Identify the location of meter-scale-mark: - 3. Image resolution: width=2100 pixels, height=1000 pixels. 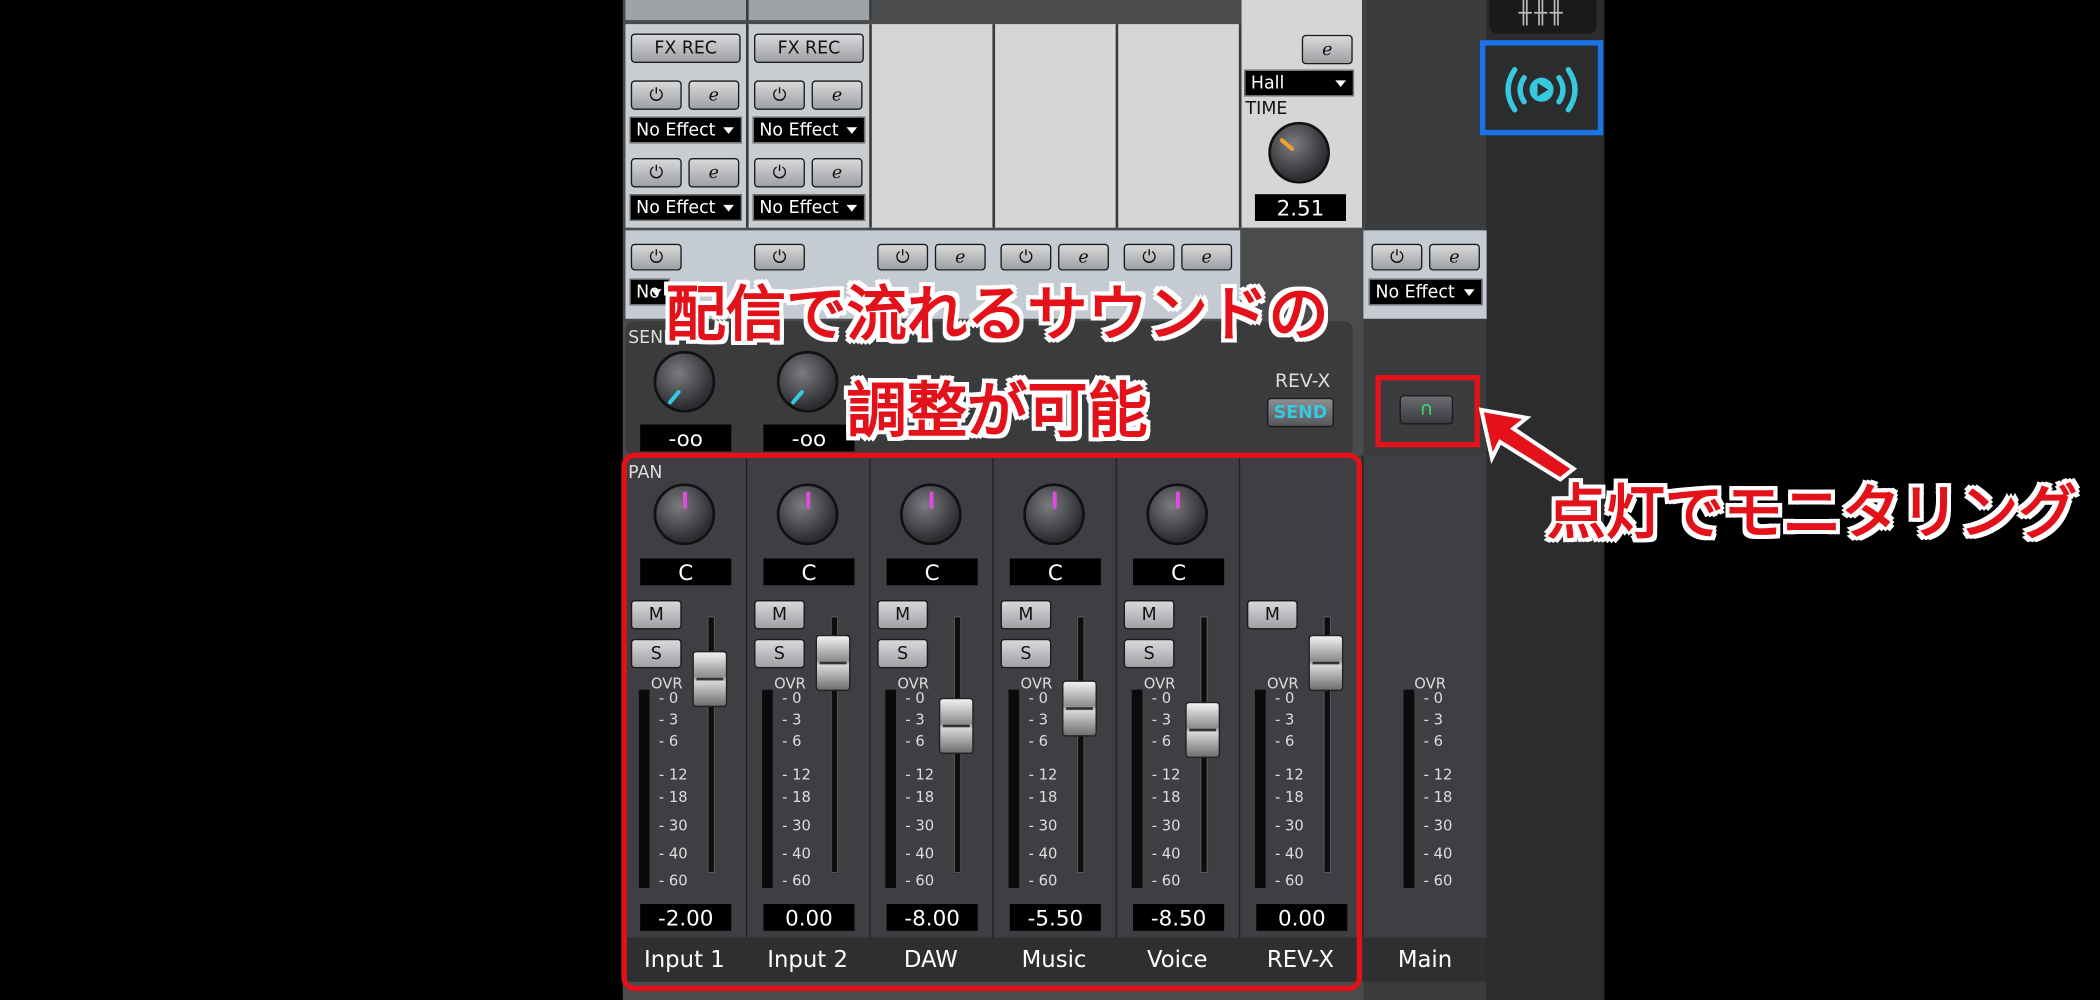
(1433, 720).